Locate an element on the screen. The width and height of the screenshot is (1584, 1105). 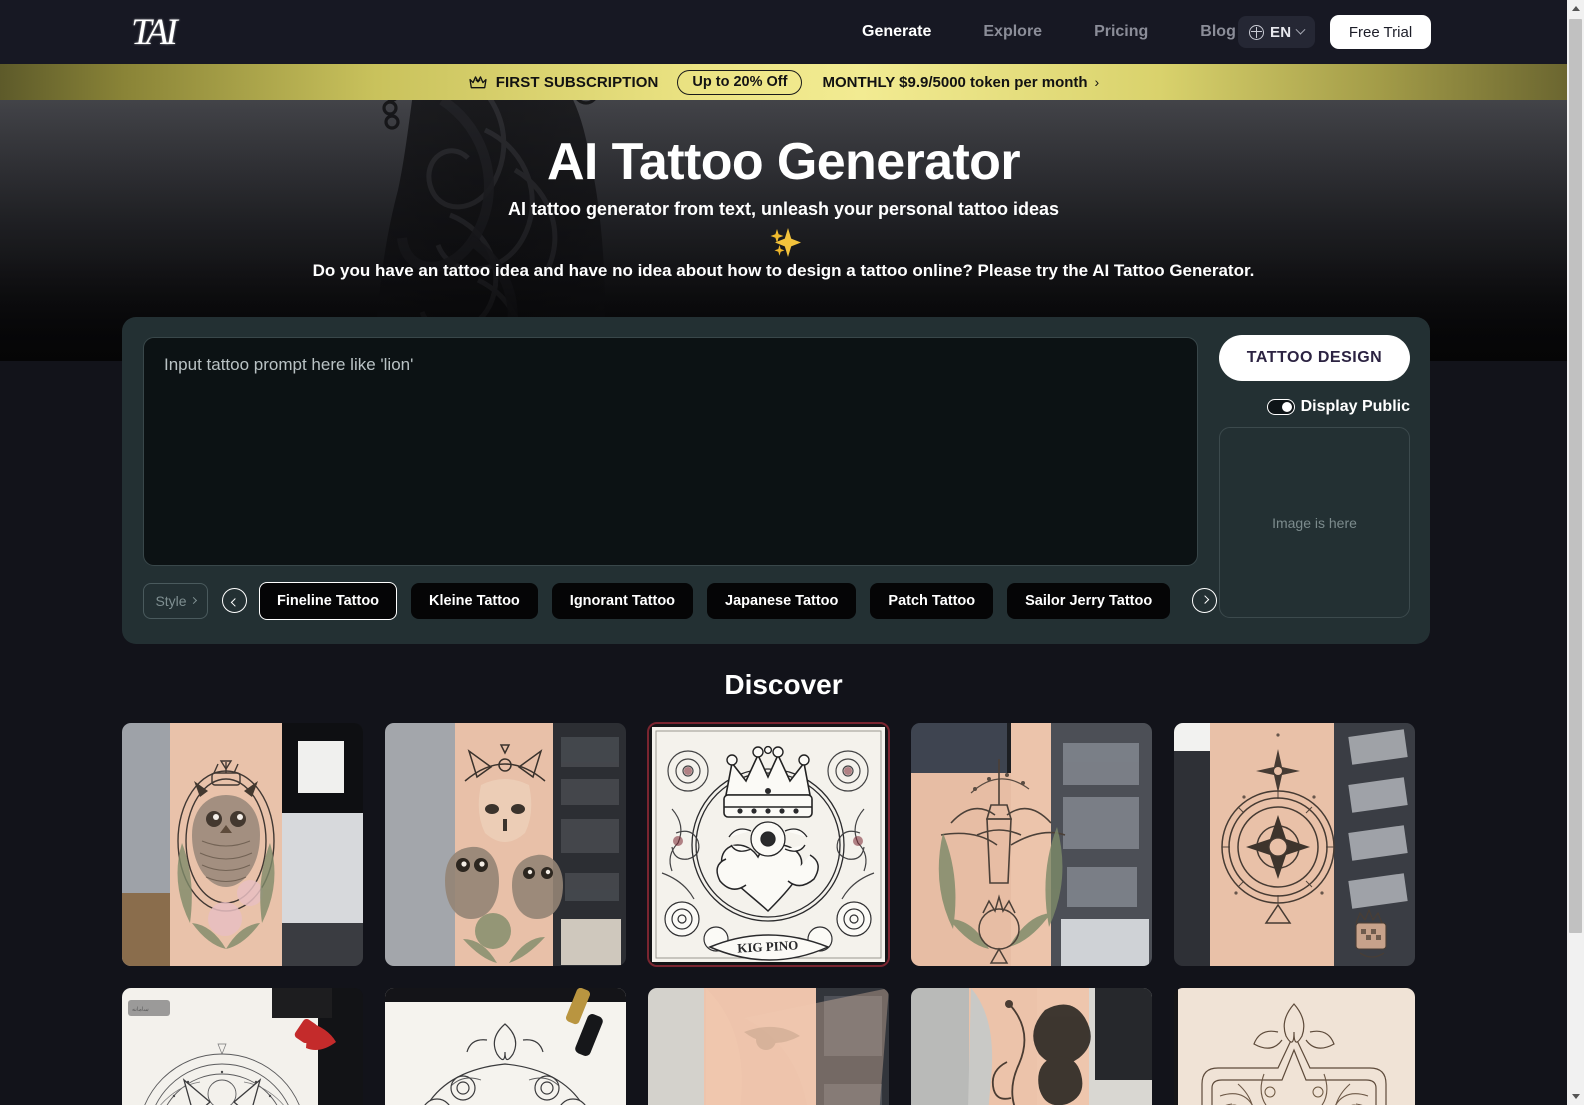
gallery-card-owl-floral-forearm-tattoo is located at coordinates (242, 844).